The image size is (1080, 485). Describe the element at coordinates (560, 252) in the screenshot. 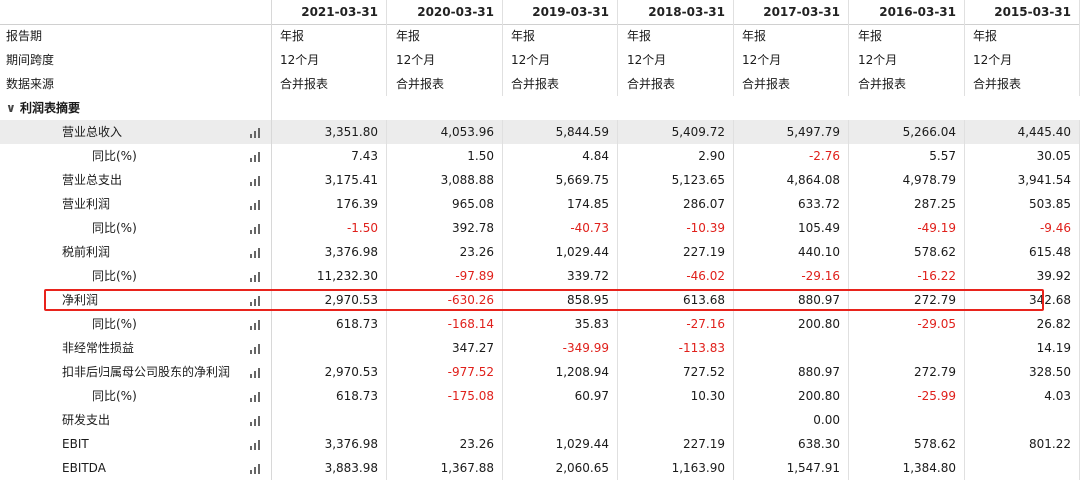

I see `table-cell: 1,029.44` at that location.